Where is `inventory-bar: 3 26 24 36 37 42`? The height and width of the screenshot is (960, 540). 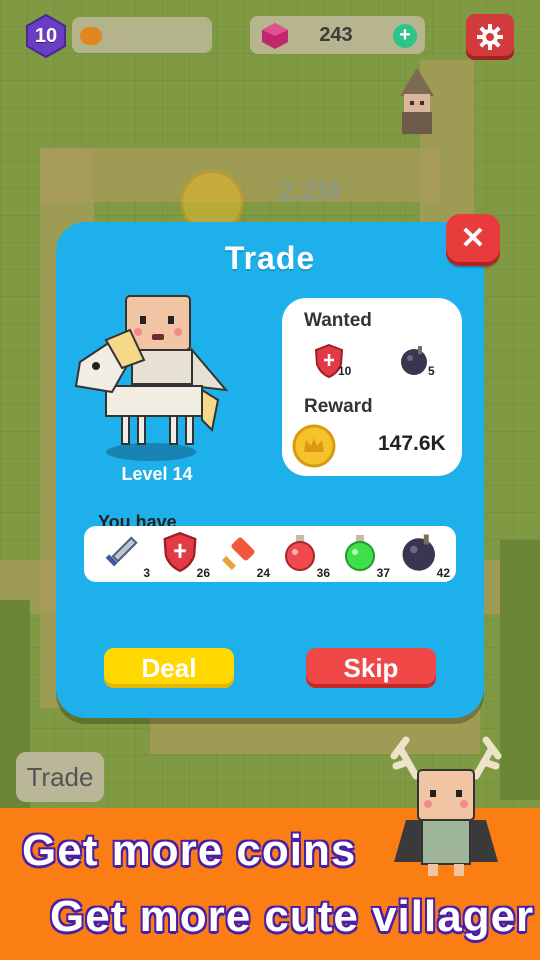
inventory-bar: 3 26 24 36 37 42 is located at coordinates (270, 554).